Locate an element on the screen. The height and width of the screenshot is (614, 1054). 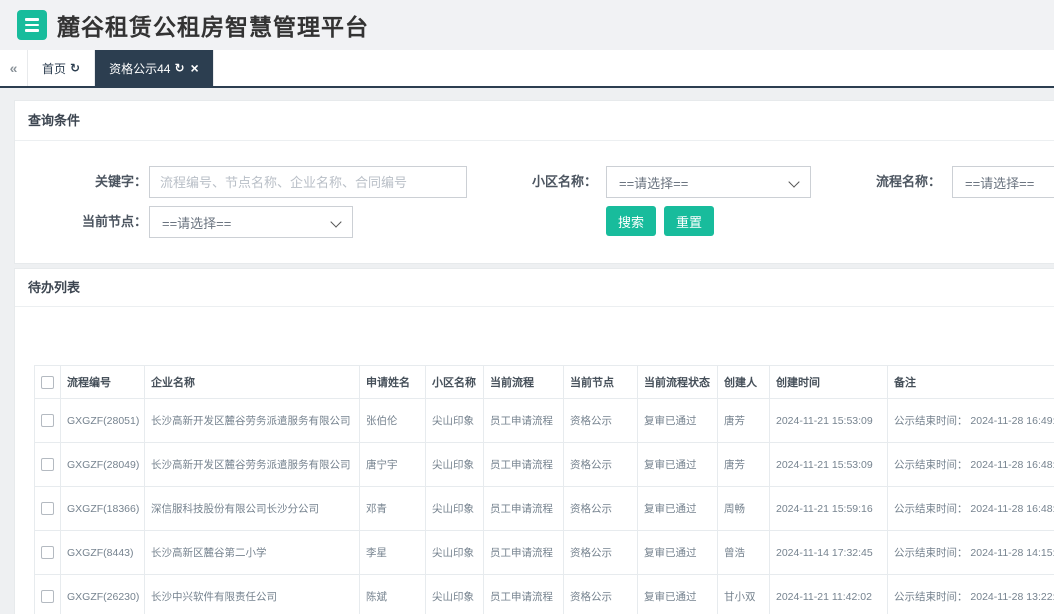
close-icon: × is located at coordinates (195, 68).